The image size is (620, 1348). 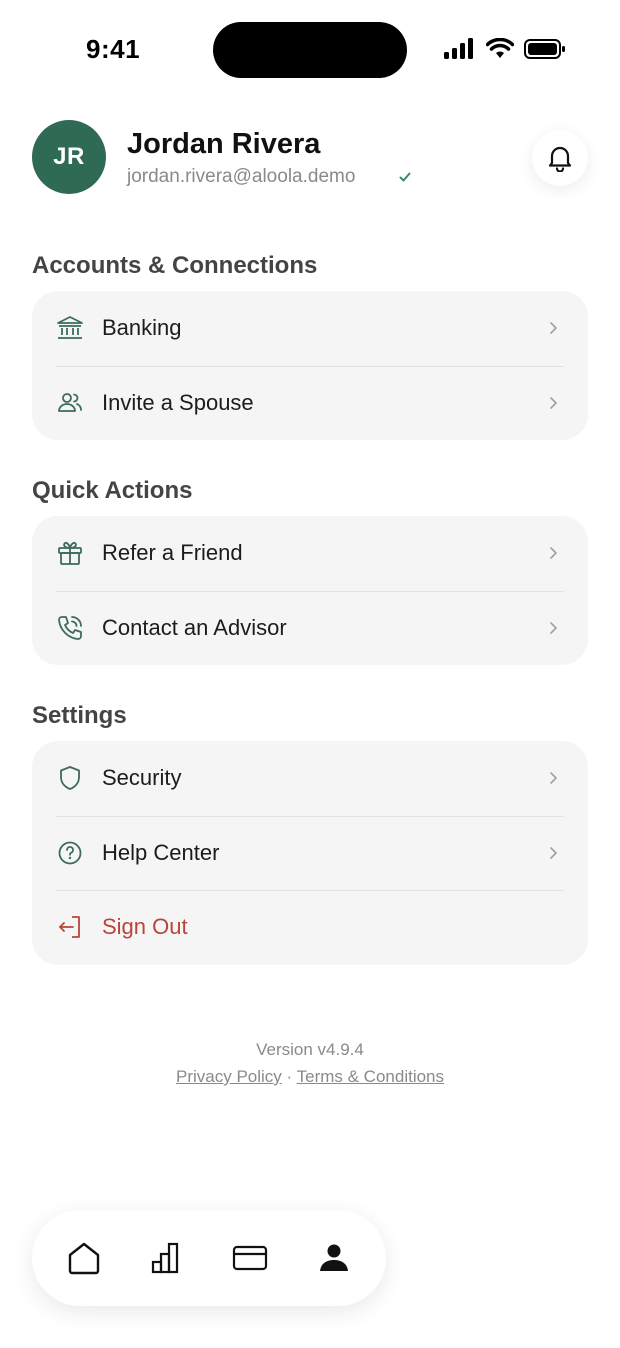 What do you see at coordinates (142, 328) in the screenshot?
I see `menu-item-label: Banking` at bounding box center [142, 328].